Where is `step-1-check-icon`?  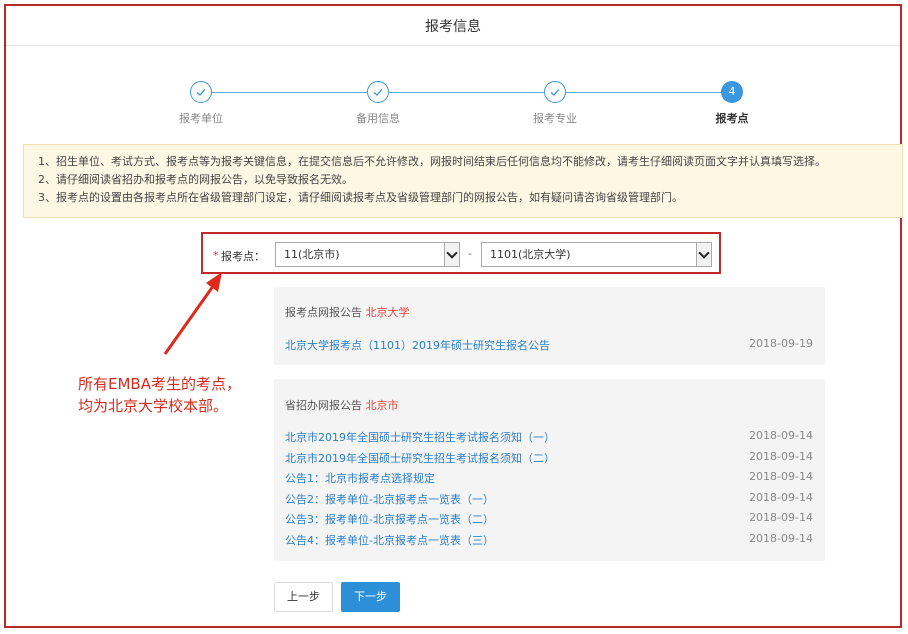 step-1-check-icon is located at coordinates (201, 92).